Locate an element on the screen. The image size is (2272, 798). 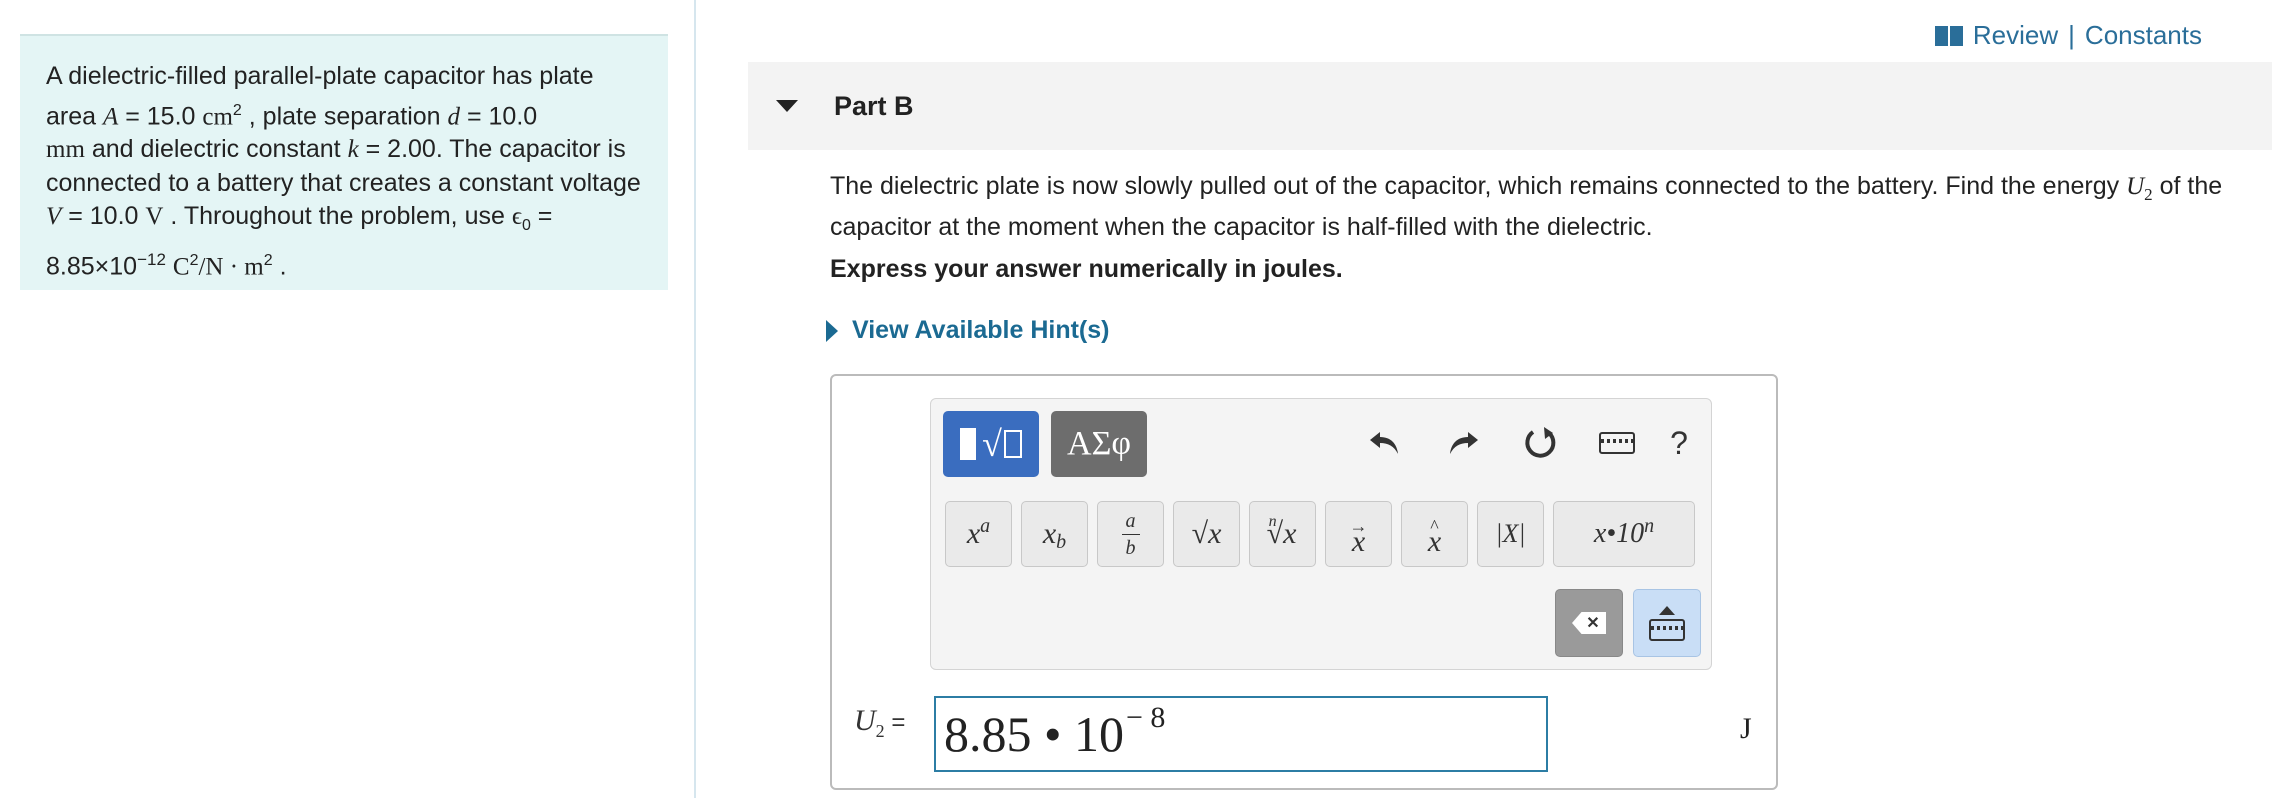
template-buttons: xa xb ab √x n √x → x ^ x |X| x•10 n is located at coordinates (1320, 534).